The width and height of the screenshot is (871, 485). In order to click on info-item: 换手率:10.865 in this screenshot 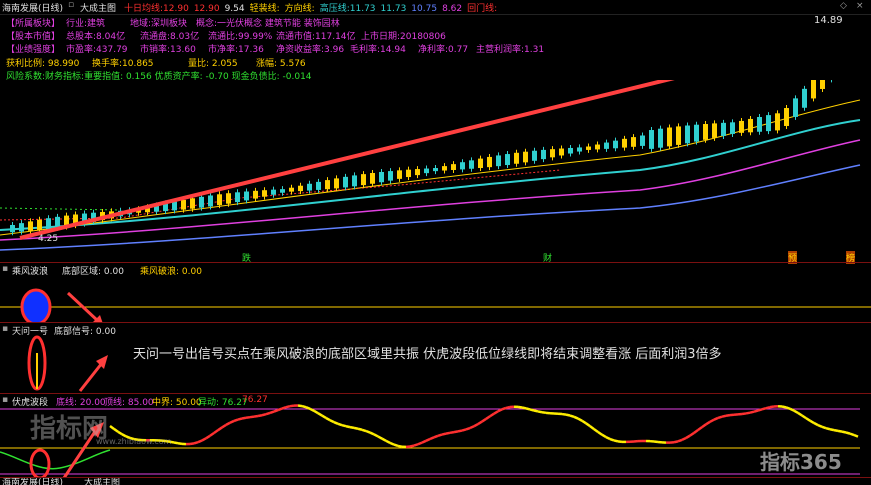, I will do `click(123, 62)`.